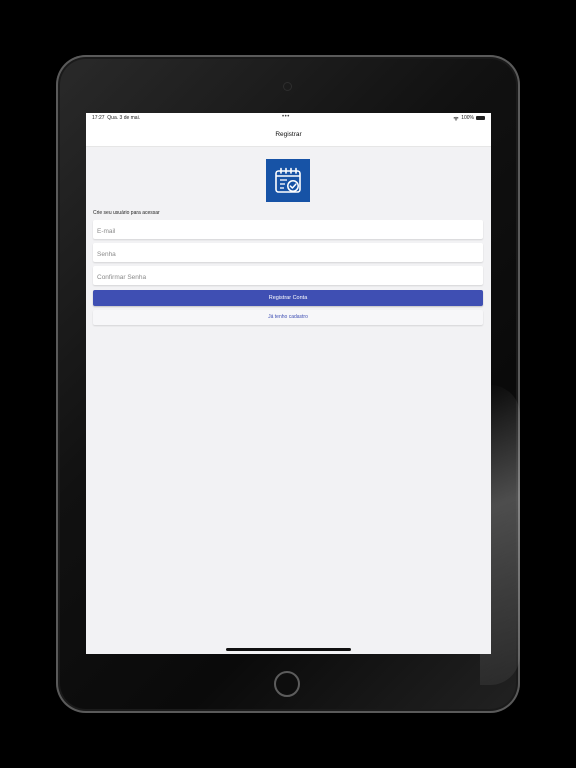  I want to click on confirm-password-field, so click(288, 276).